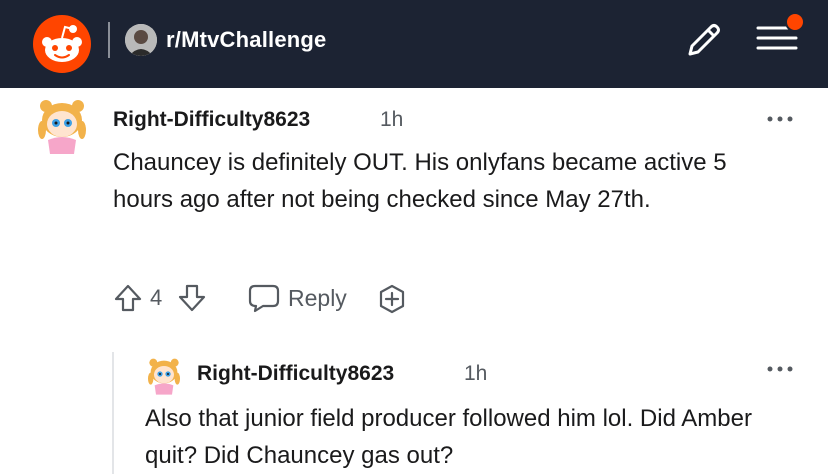 The width and height of the screenshot is (828, 474). I want to click on comment-username: Right-Difficulty8623, so click(211, 120).